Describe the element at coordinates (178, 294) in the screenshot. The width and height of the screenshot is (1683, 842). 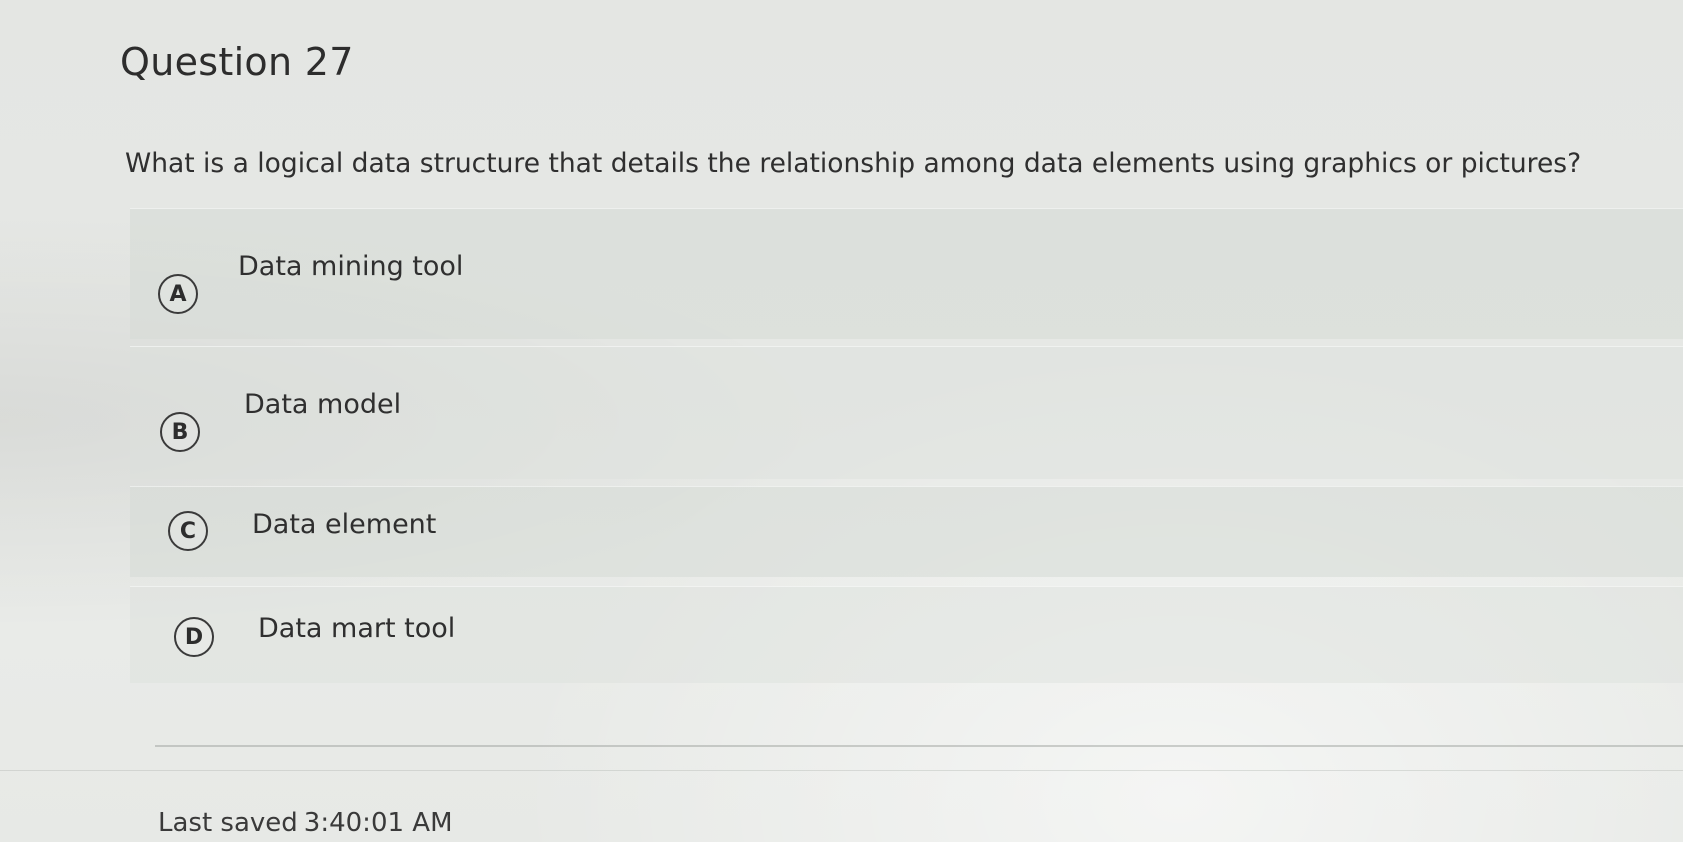
I see `option-a-letter-circle: A` at that location.